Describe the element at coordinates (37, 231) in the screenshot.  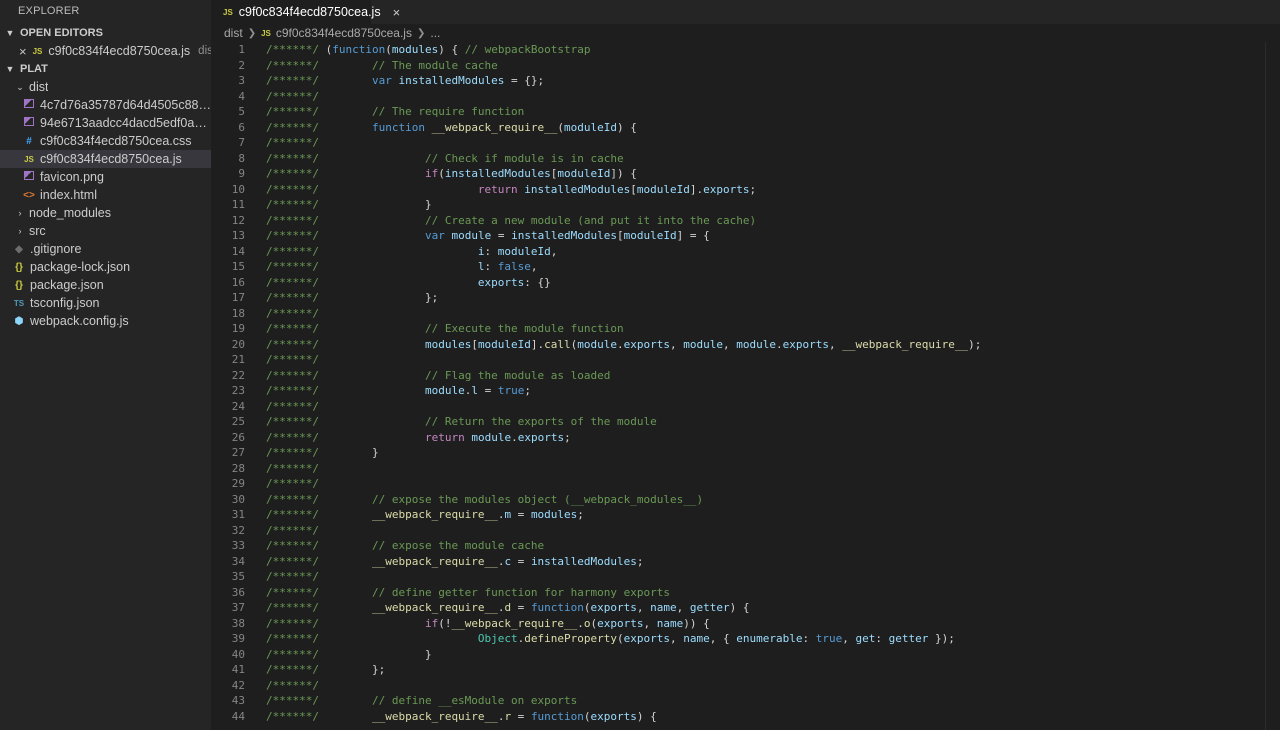
I see `tree-label: src` at that location.